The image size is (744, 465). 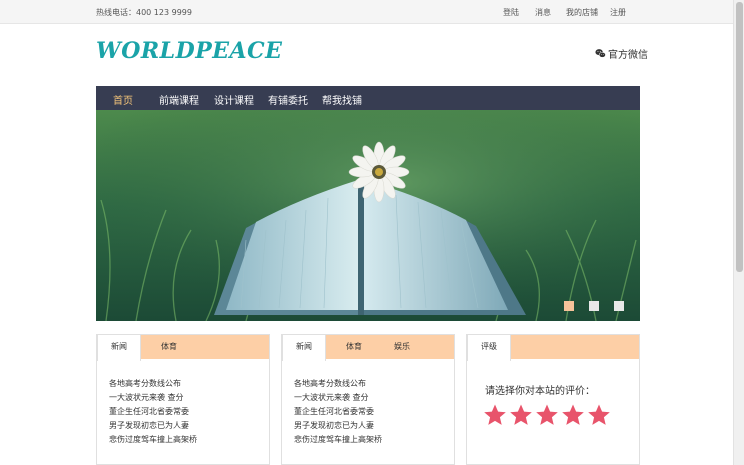 I want to click on wechat-label: 官方微信, so click(x=628, y=55).